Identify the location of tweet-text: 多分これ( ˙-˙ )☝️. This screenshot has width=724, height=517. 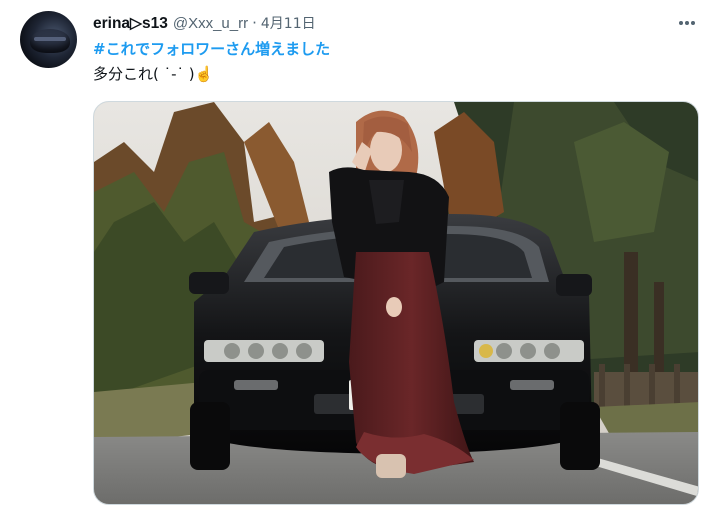
(153, 73).